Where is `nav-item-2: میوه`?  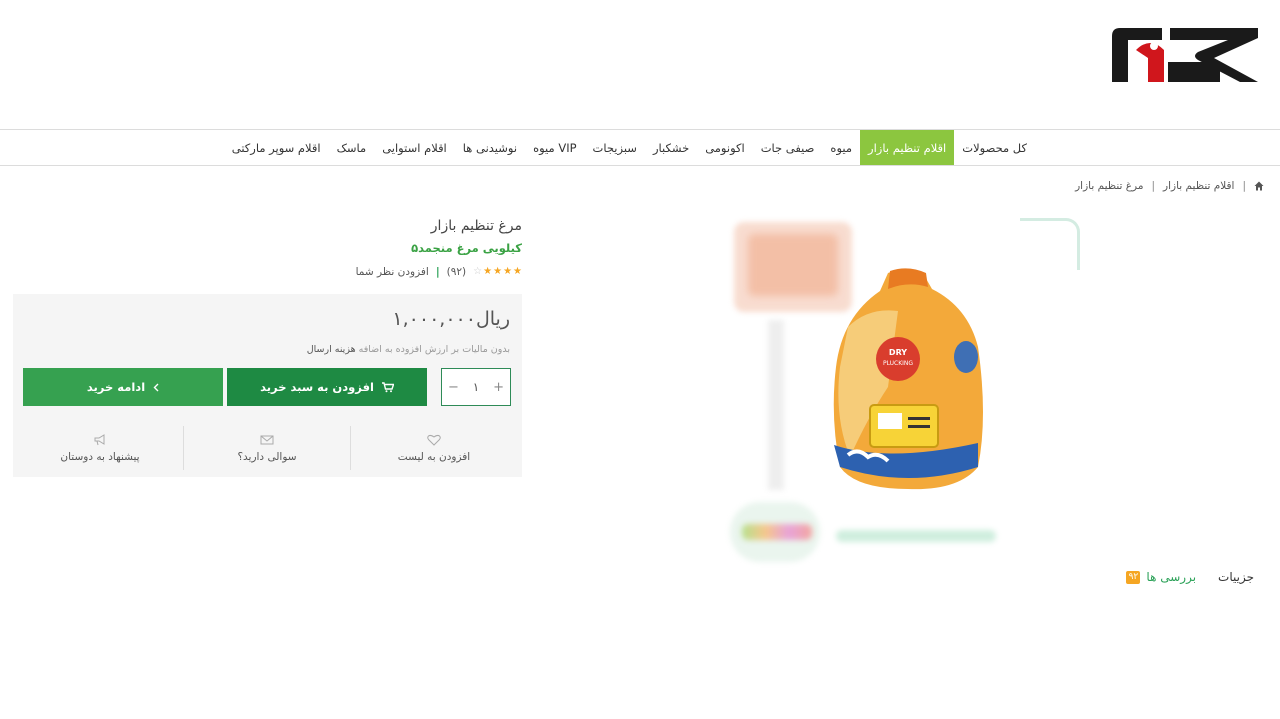
nav-item-2: میوه is located at coordinates (841, 147).